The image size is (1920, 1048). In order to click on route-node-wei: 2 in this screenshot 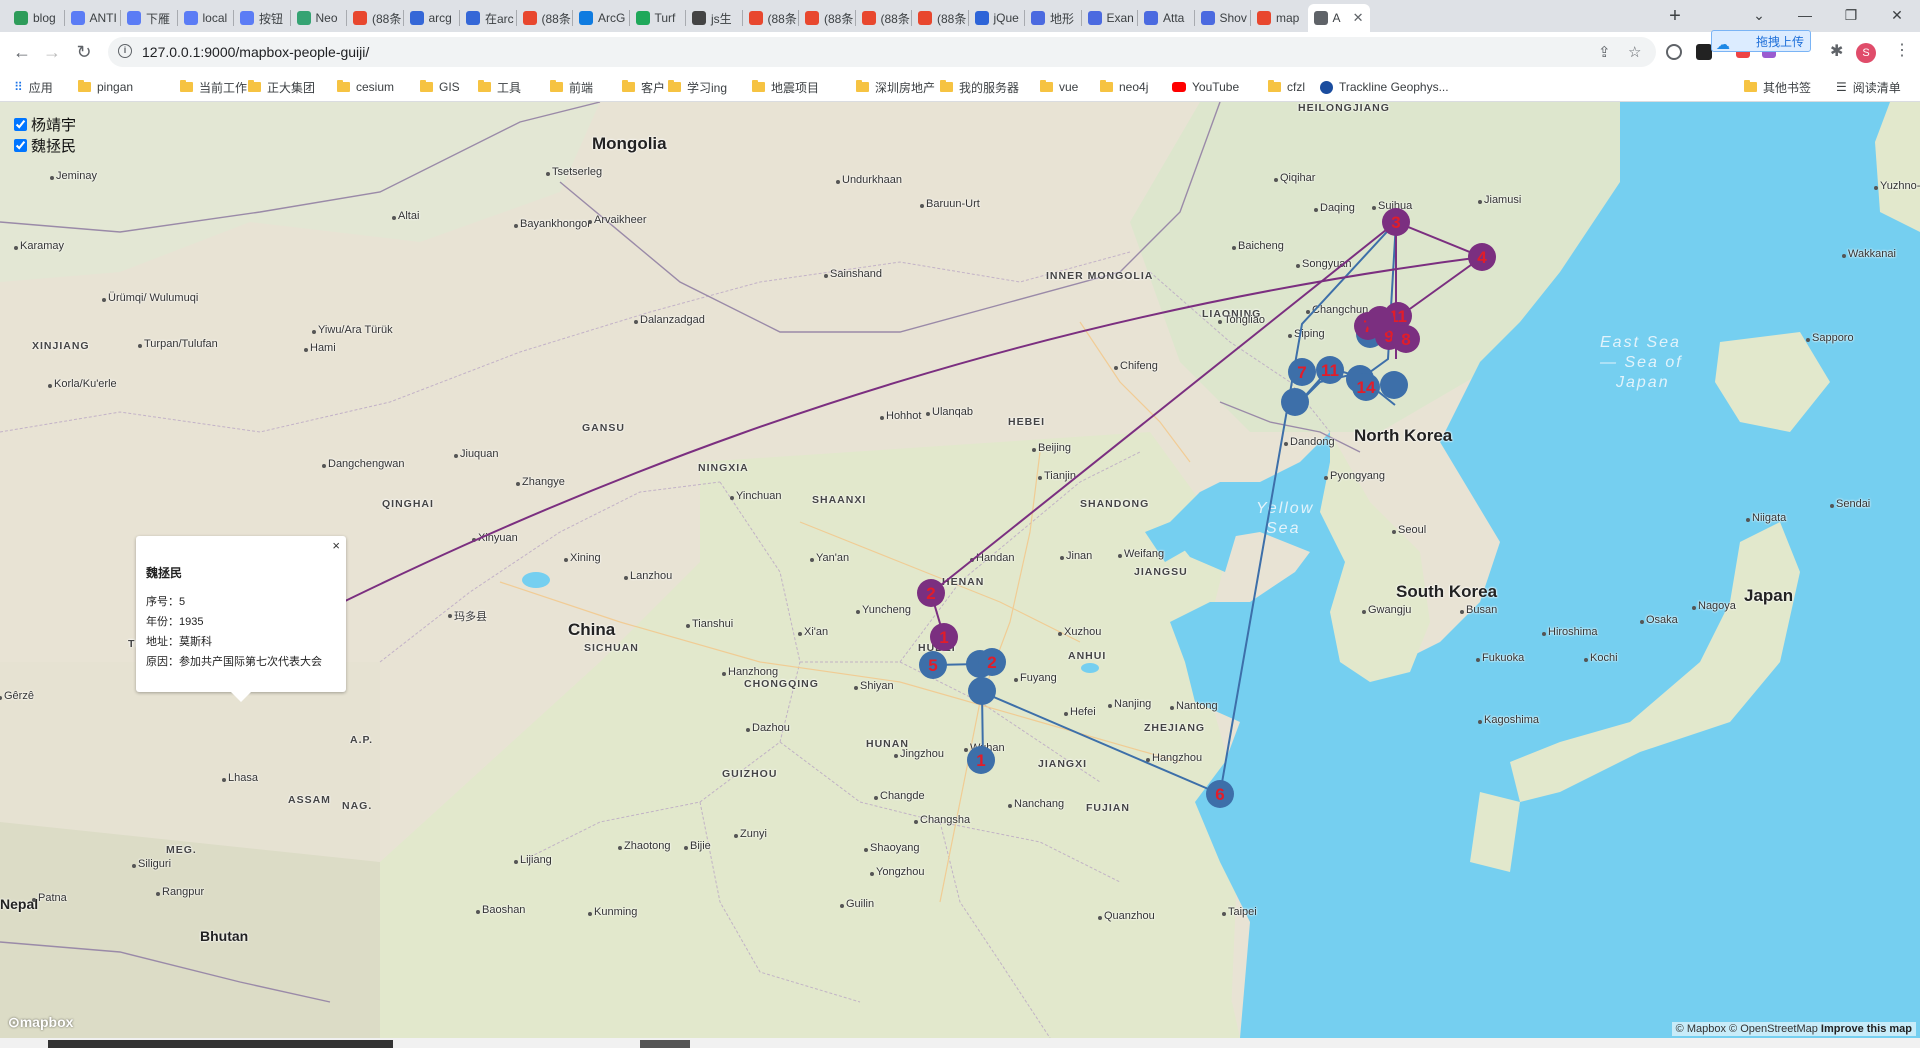, I will do `click(931, 593)`.